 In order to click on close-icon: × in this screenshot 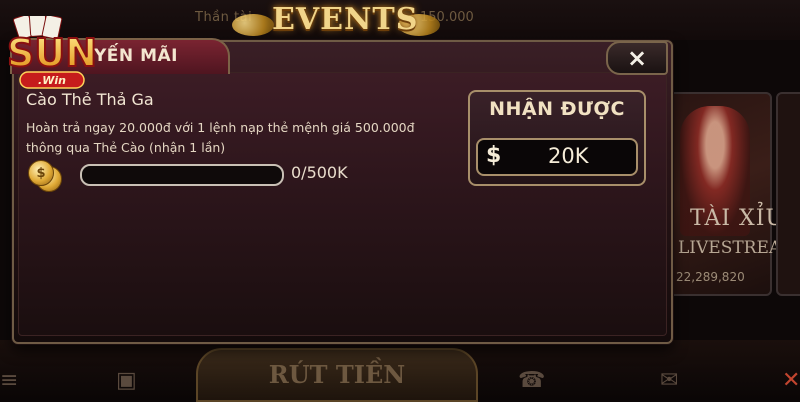, I will do `click(637, 58)`.